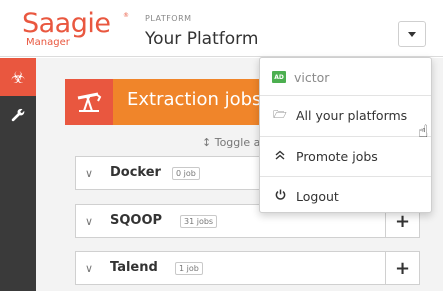 The width and height of the screenshot is (443, 291). Describe the element at coordinates (186, 173) in the screenshot. I see `job-count-badge: 0 job` at that location.